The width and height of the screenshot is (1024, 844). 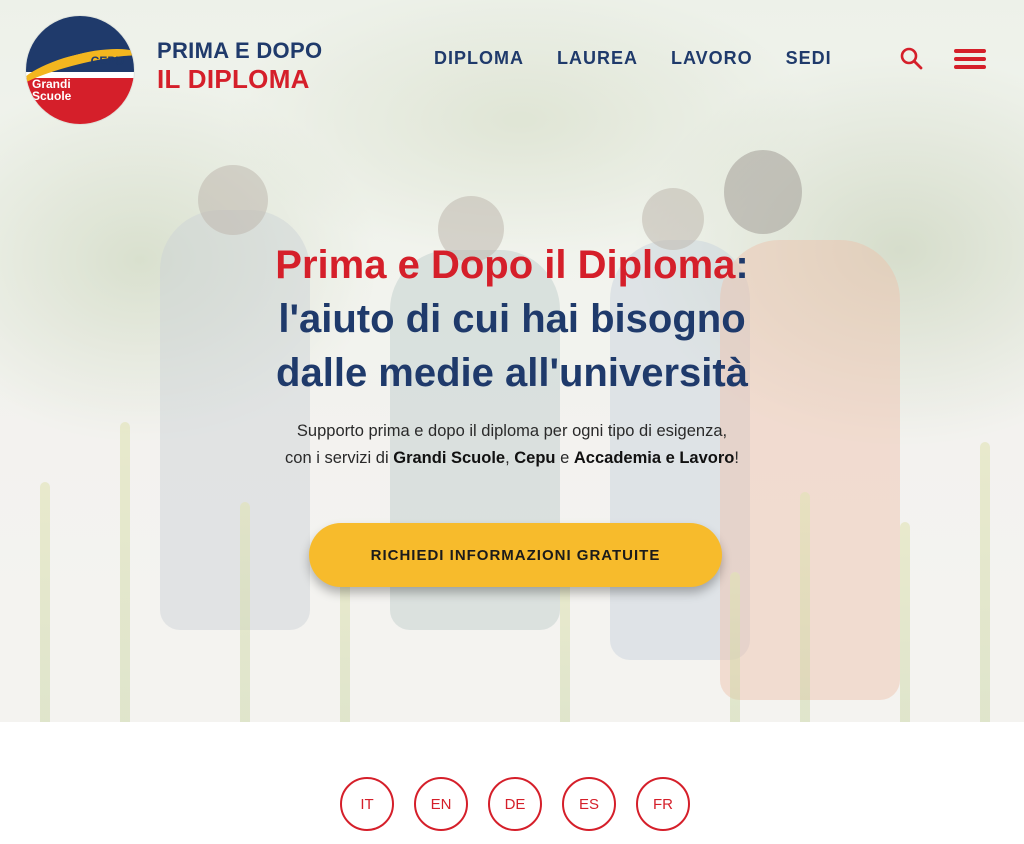 What do you see at coordinates (589, 804) in the screenshot?
I see `language-es-button: ES` at bounding box center [589, 804].